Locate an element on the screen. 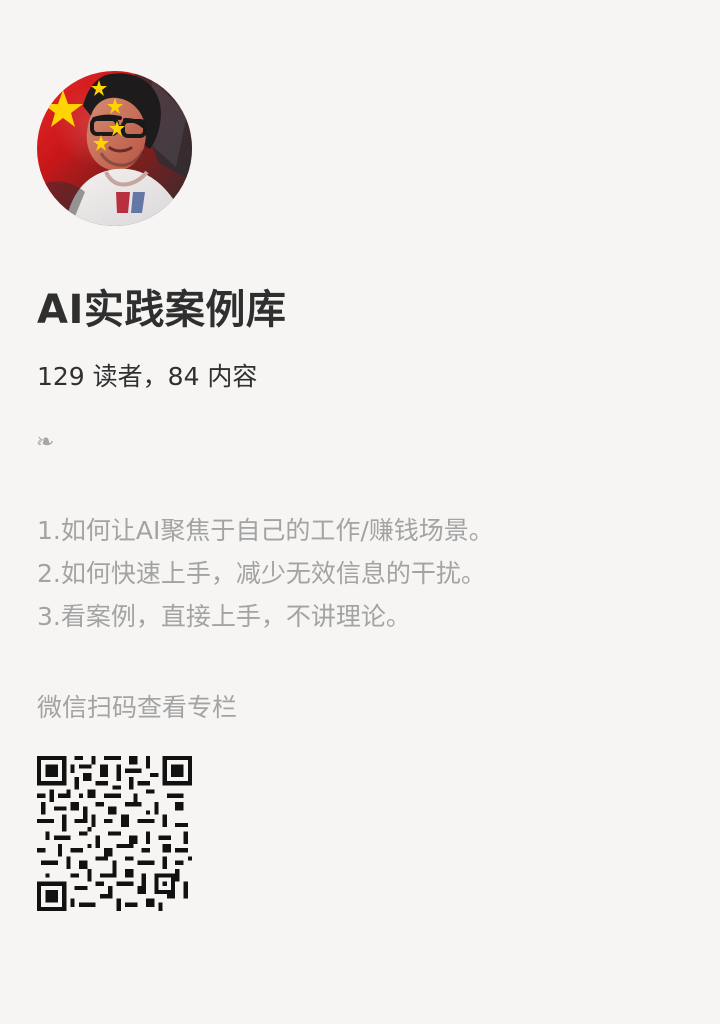 This screenshot has width=720, height=1024. qr-code is located at coordinates (114, 833).